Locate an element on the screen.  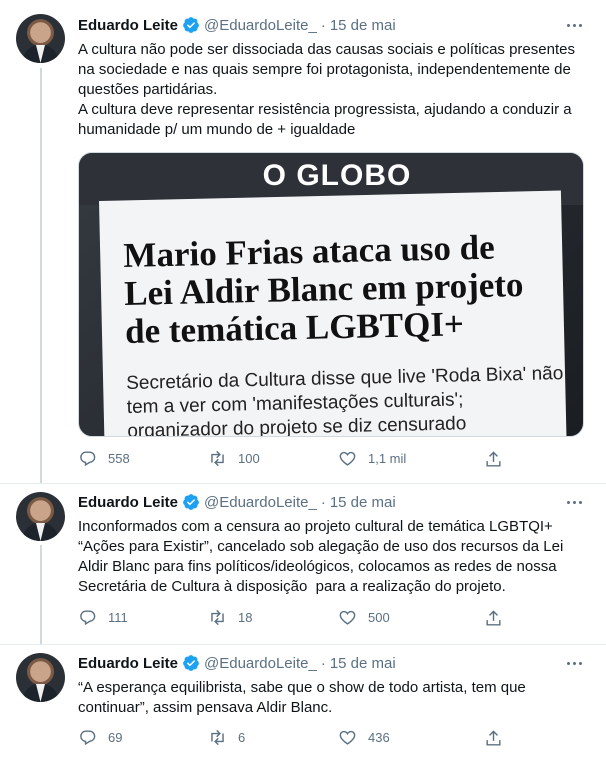
tweet-actions: 558 100 1,1 mil is located at coordinates (273, 458).